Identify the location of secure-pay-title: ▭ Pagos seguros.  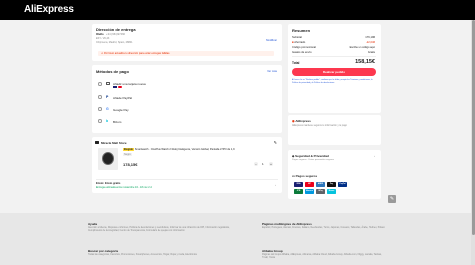
(304, 176).